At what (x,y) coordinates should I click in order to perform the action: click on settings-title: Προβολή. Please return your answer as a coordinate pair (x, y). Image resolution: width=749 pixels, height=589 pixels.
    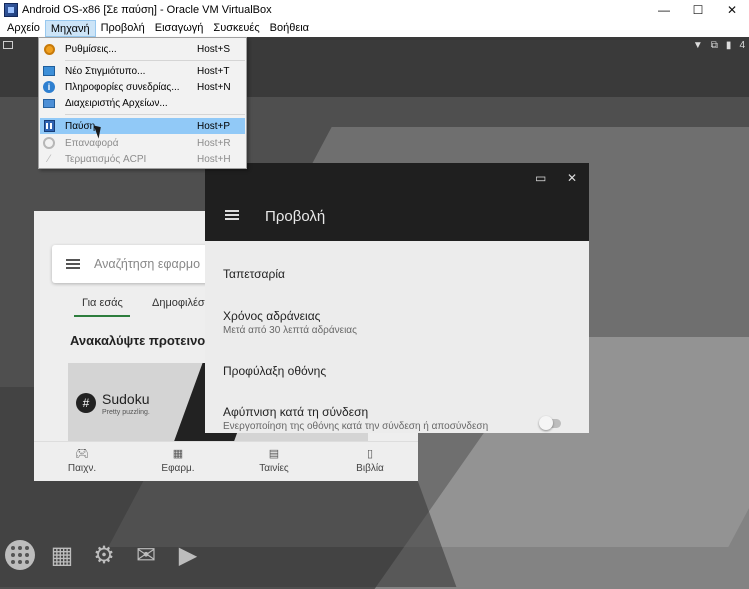
    Looking at the image, I should click on (295, 216).